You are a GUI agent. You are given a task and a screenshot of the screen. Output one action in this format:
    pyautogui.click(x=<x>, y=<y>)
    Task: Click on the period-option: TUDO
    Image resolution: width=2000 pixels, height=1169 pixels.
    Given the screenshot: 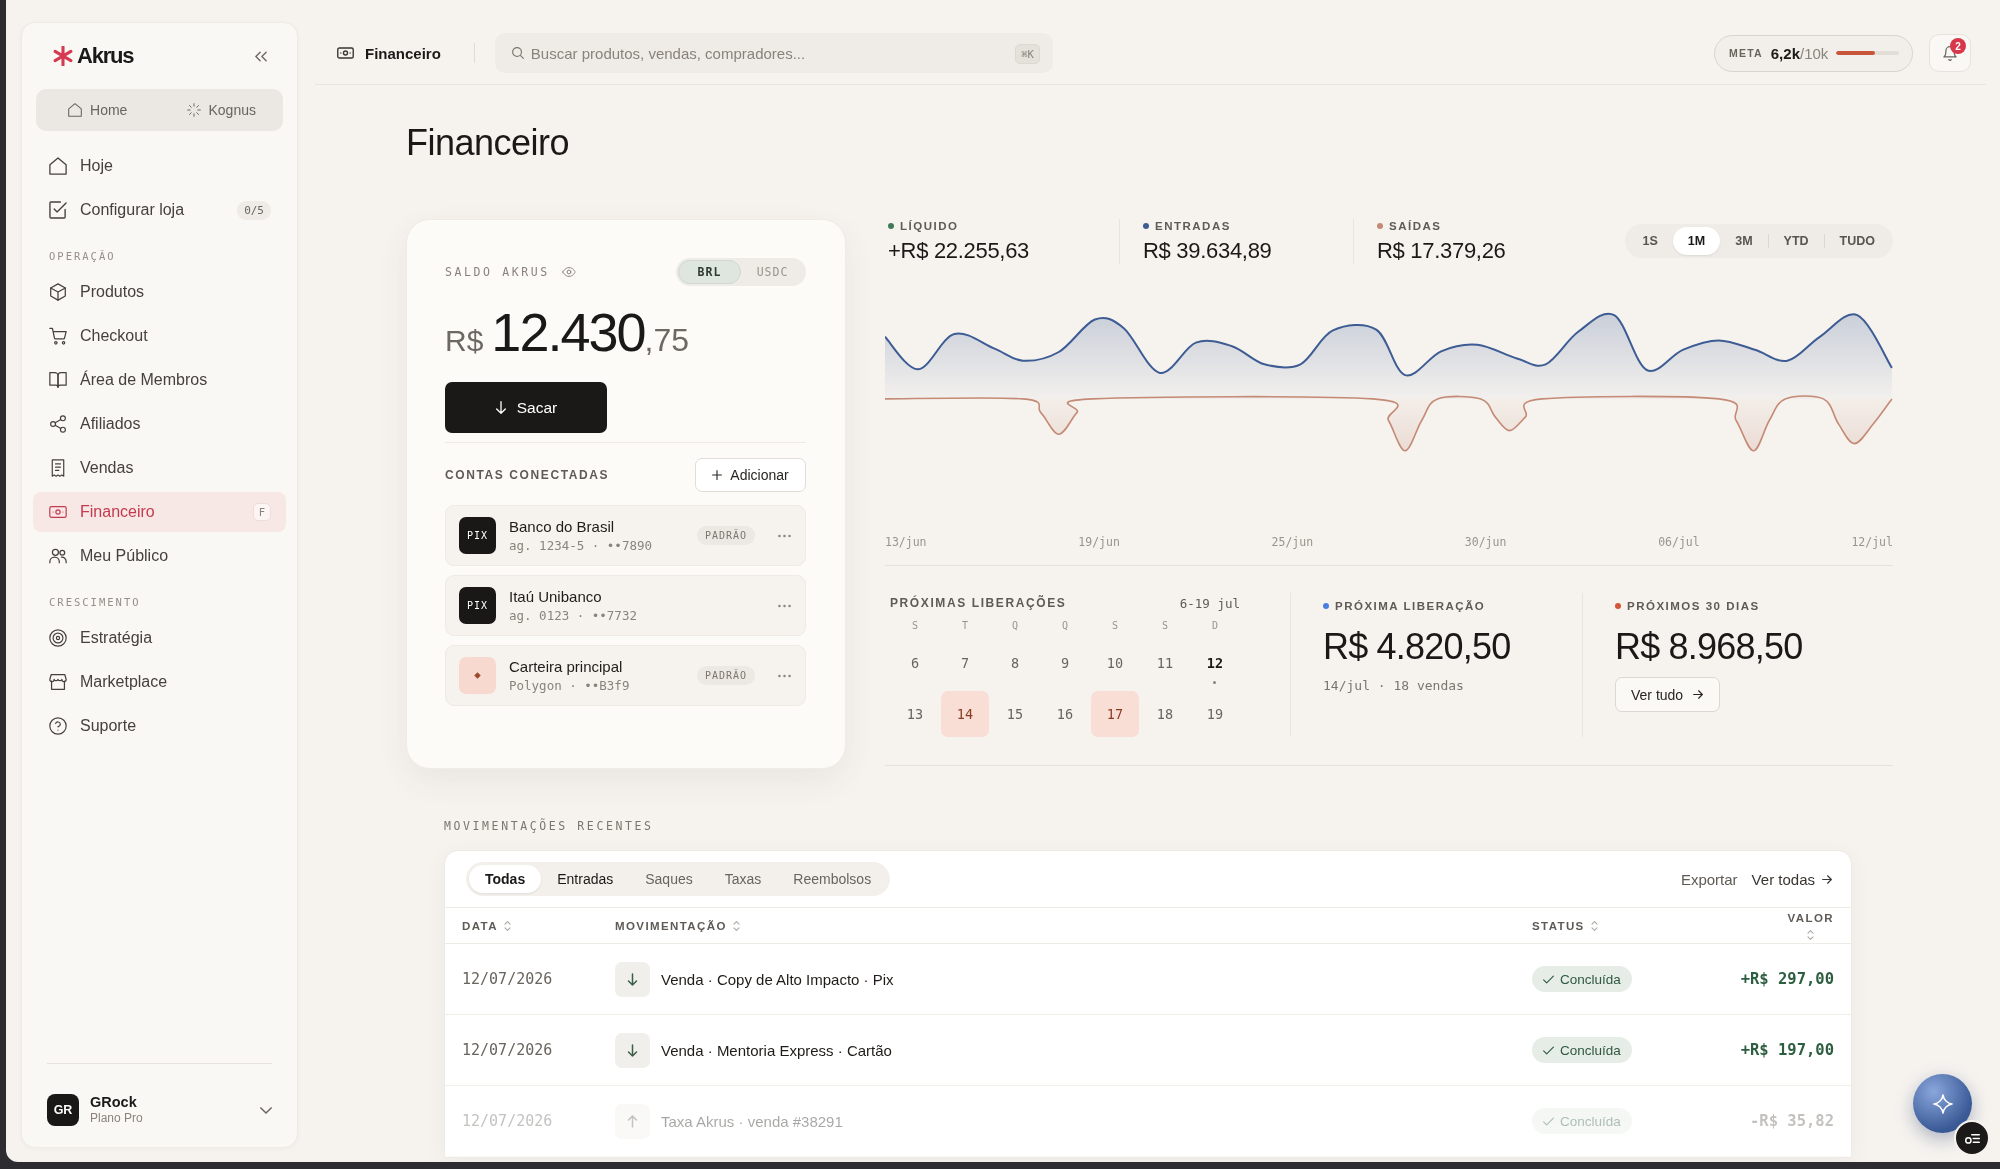 What is the action you would take?
    pyautogui.click(x=1857, y=241)
    